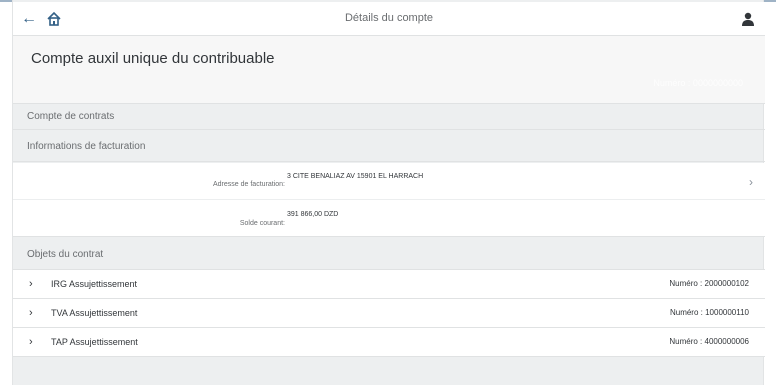 The width and height of the screenshot is (776, 385). Describe the element at coordinates (94, 313) in the screenshot. I see `contract-object-label: TVA Assujettissement` at that location.